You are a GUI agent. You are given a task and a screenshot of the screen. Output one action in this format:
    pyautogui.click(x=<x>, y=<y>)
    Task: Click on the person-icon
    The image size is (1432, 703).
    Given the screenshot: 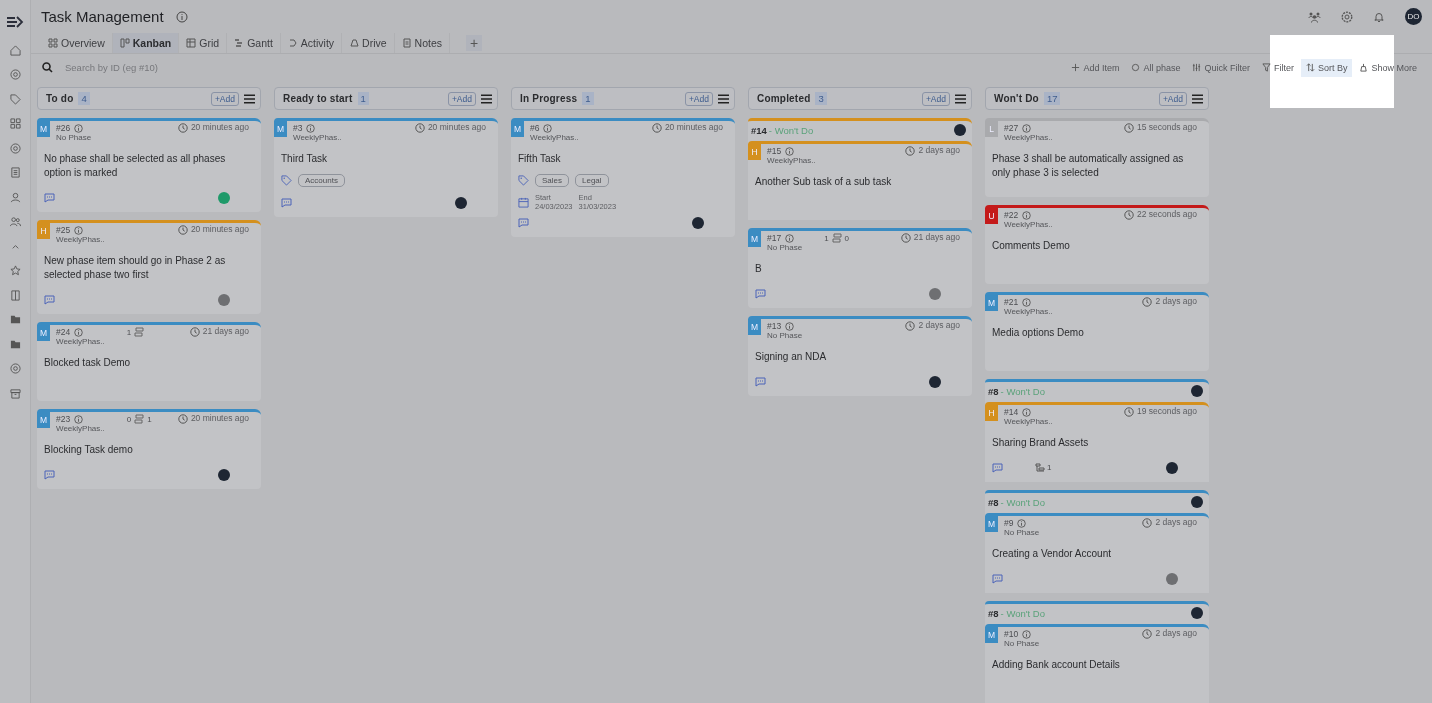 What is the action you would take?
    pyautogui.click(x=15, y=197)
    